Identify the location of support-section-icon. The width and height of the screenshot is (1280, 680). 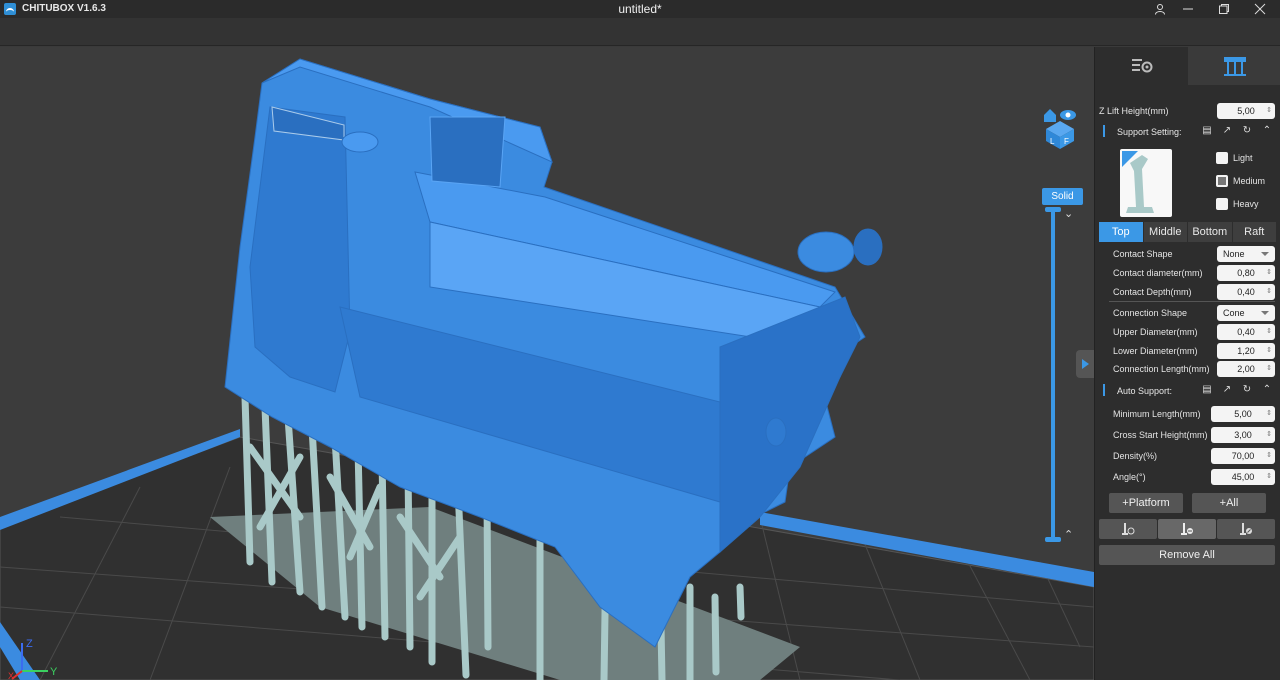
(1107, 131).